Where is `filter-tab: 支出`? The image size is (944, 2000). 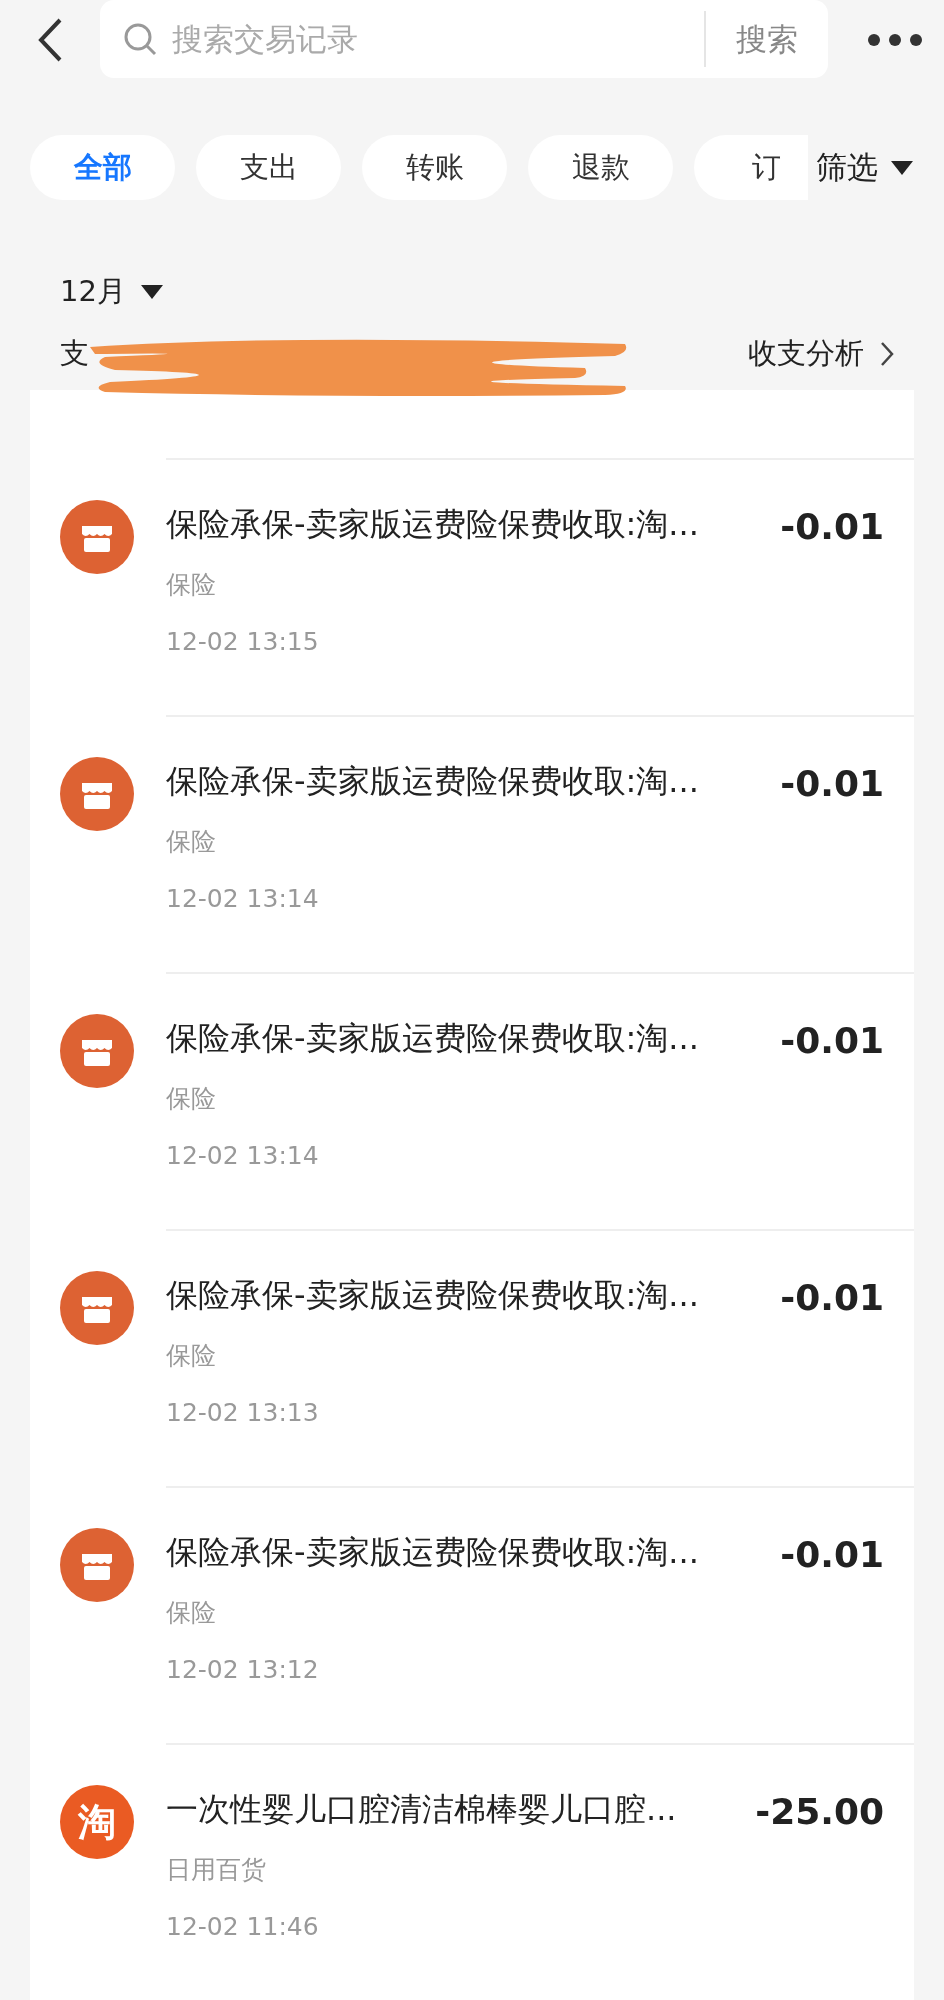 filter-tab: 支出 is located at coordinates (268, 167).